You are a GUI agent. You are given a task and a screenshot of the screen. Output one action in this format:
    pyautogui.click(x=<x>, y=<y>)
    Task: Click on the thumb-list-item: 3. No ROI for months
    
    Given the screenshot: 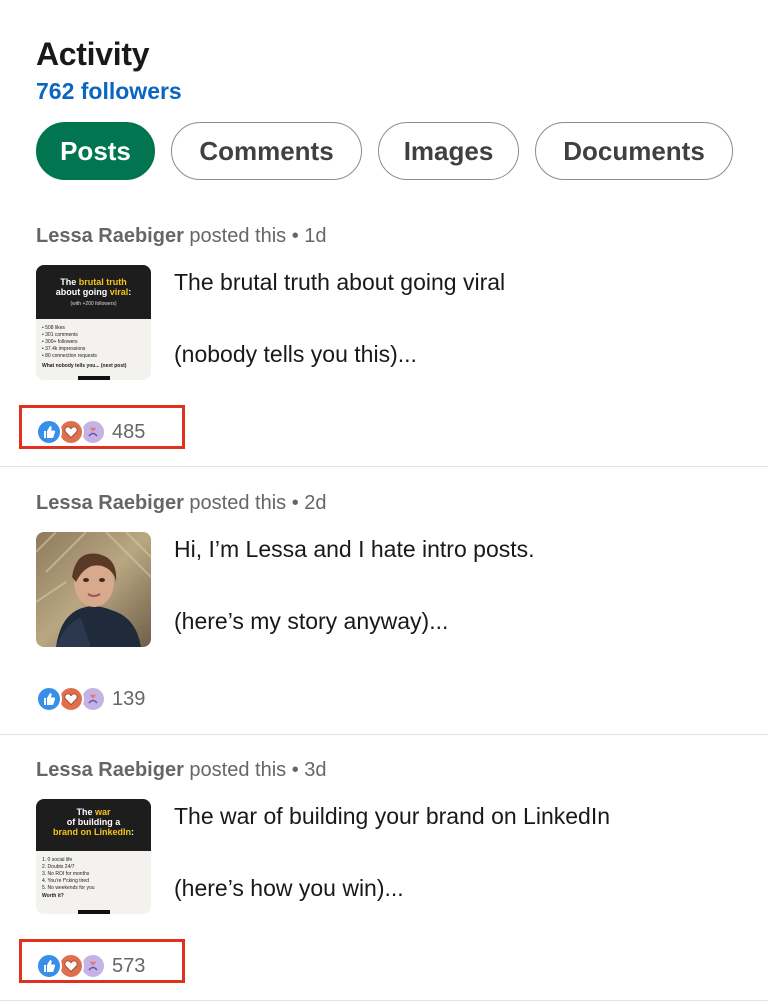 What is the action you would take?
    pyautogui.click(x=66, y=874)
    